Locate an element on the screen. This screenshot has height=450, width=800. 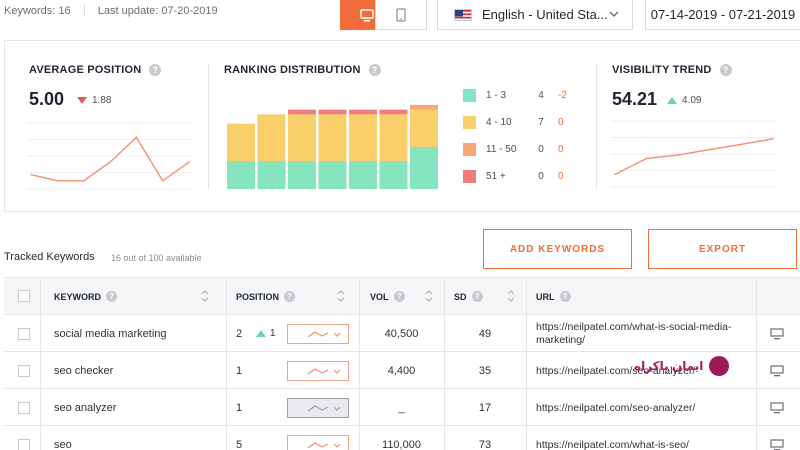
export-button: EXPORT is located at coordinates (722, 249).